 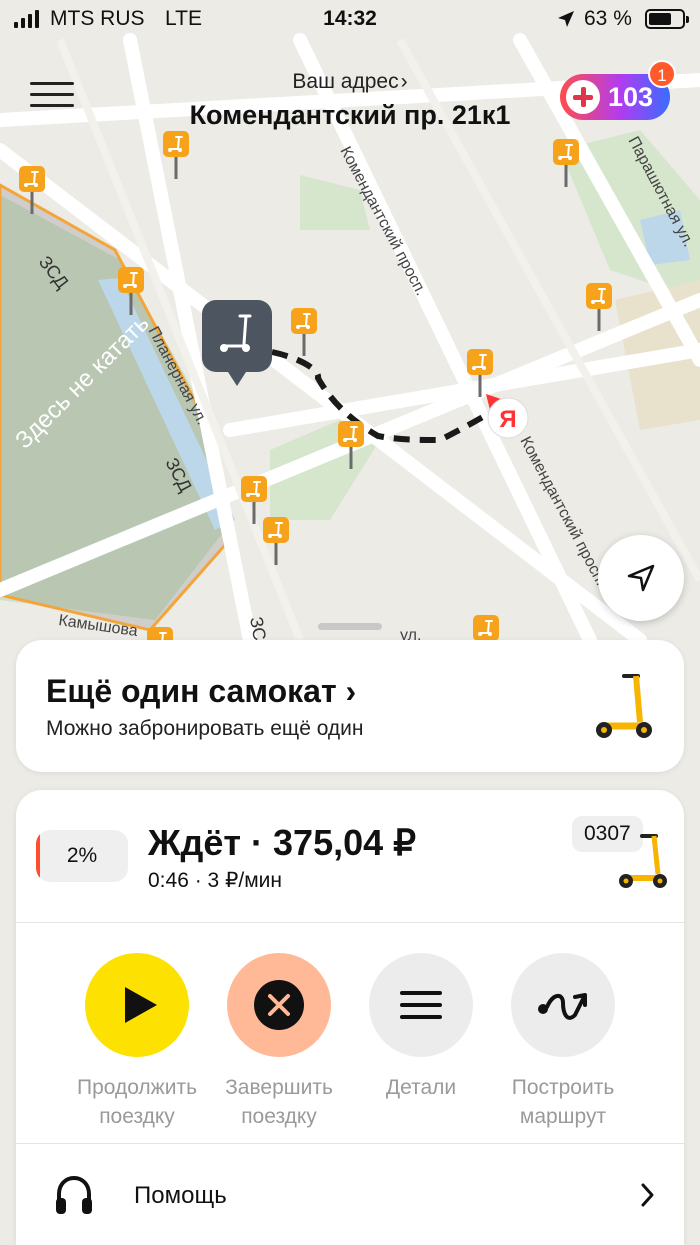 I want to click on locate-me-button, so click(x=641, y=578).